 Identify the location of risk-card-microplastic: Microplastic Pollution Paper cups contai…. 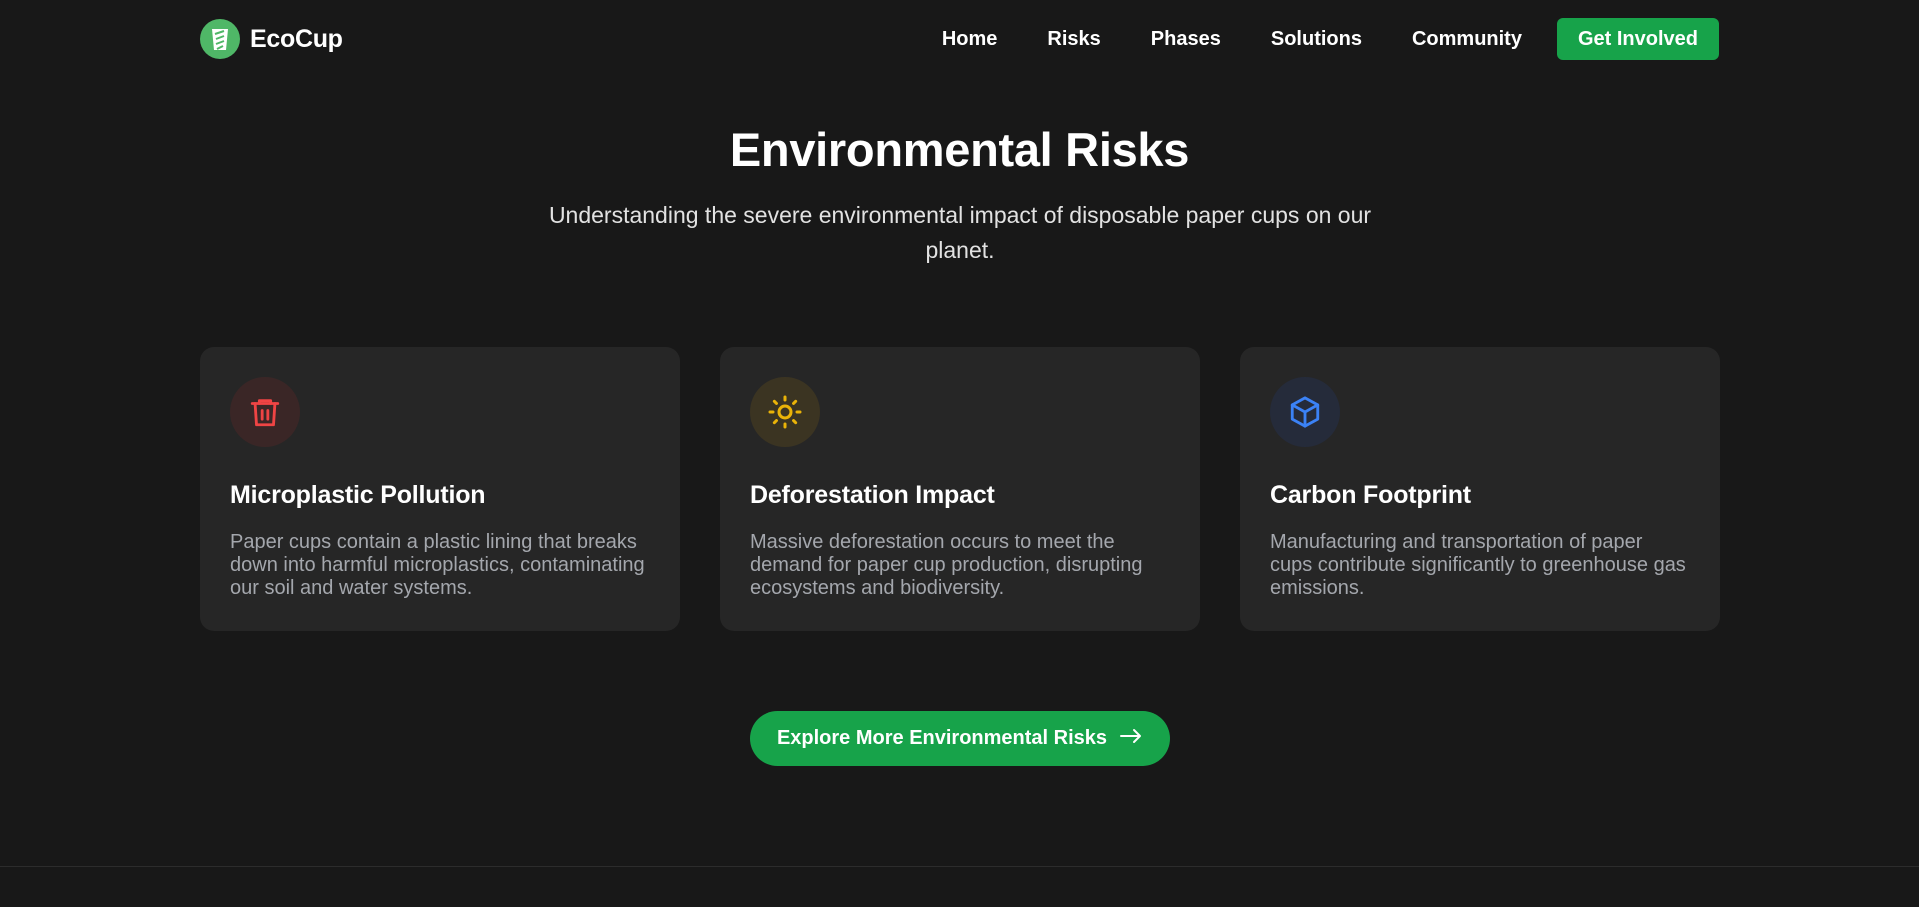
(440, 489).